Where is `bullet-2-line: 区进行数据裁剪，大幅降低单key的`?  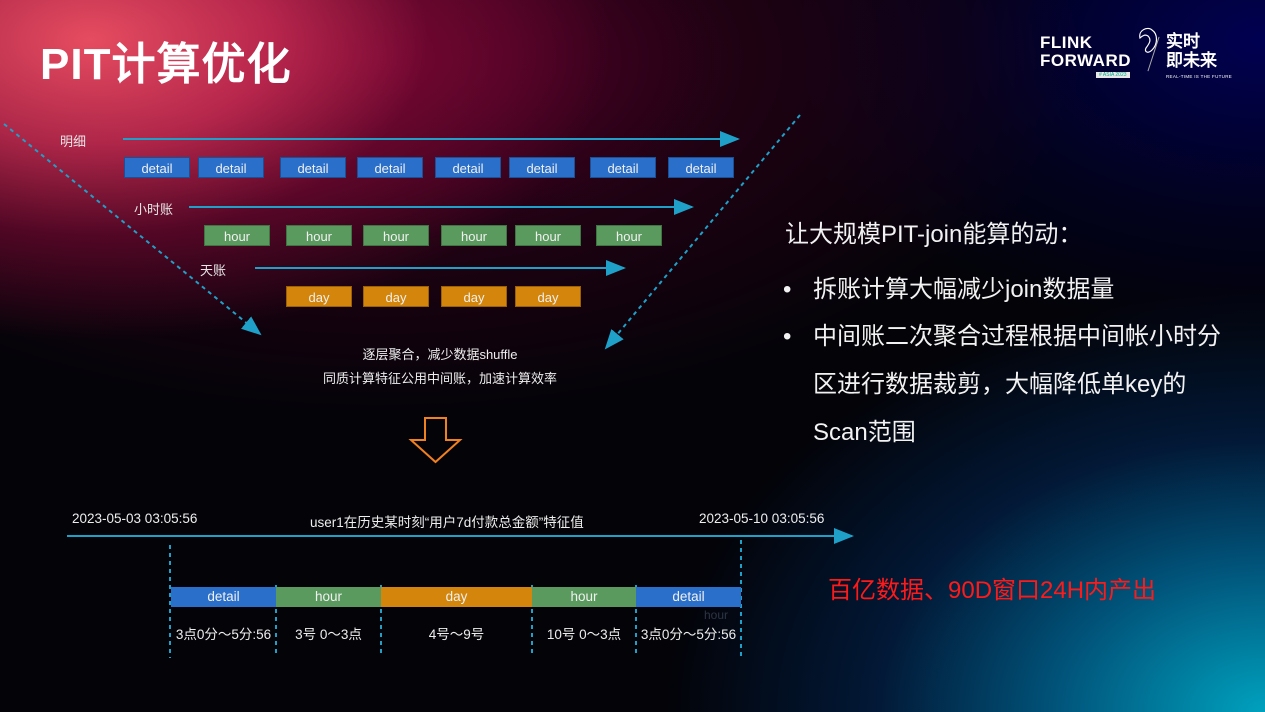 bullet-2-line: 区进行数据裁剪，大幅降低单key的 is located at coordinates (1000, 384).